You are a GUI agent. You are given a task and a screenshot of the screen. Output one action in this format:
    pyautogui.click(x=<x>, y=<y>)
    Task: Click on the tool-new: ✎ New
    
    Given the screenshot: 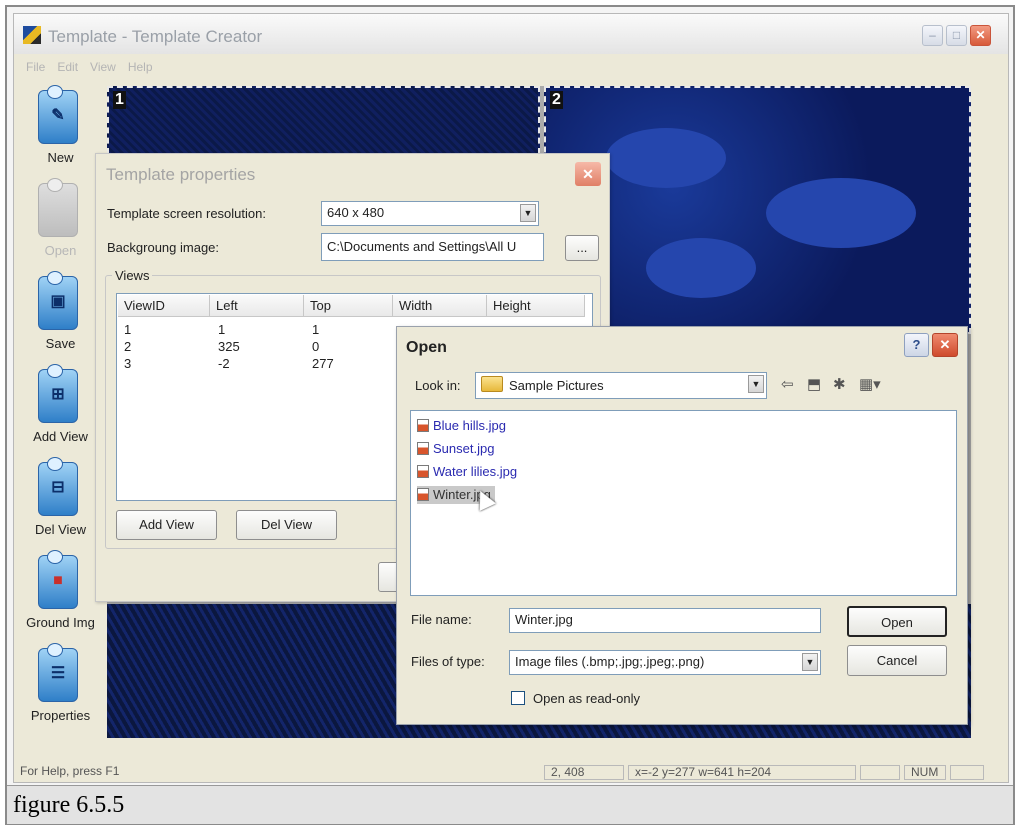 What is the action you would take?
    pyautogui.click(x=60, y=128)
    